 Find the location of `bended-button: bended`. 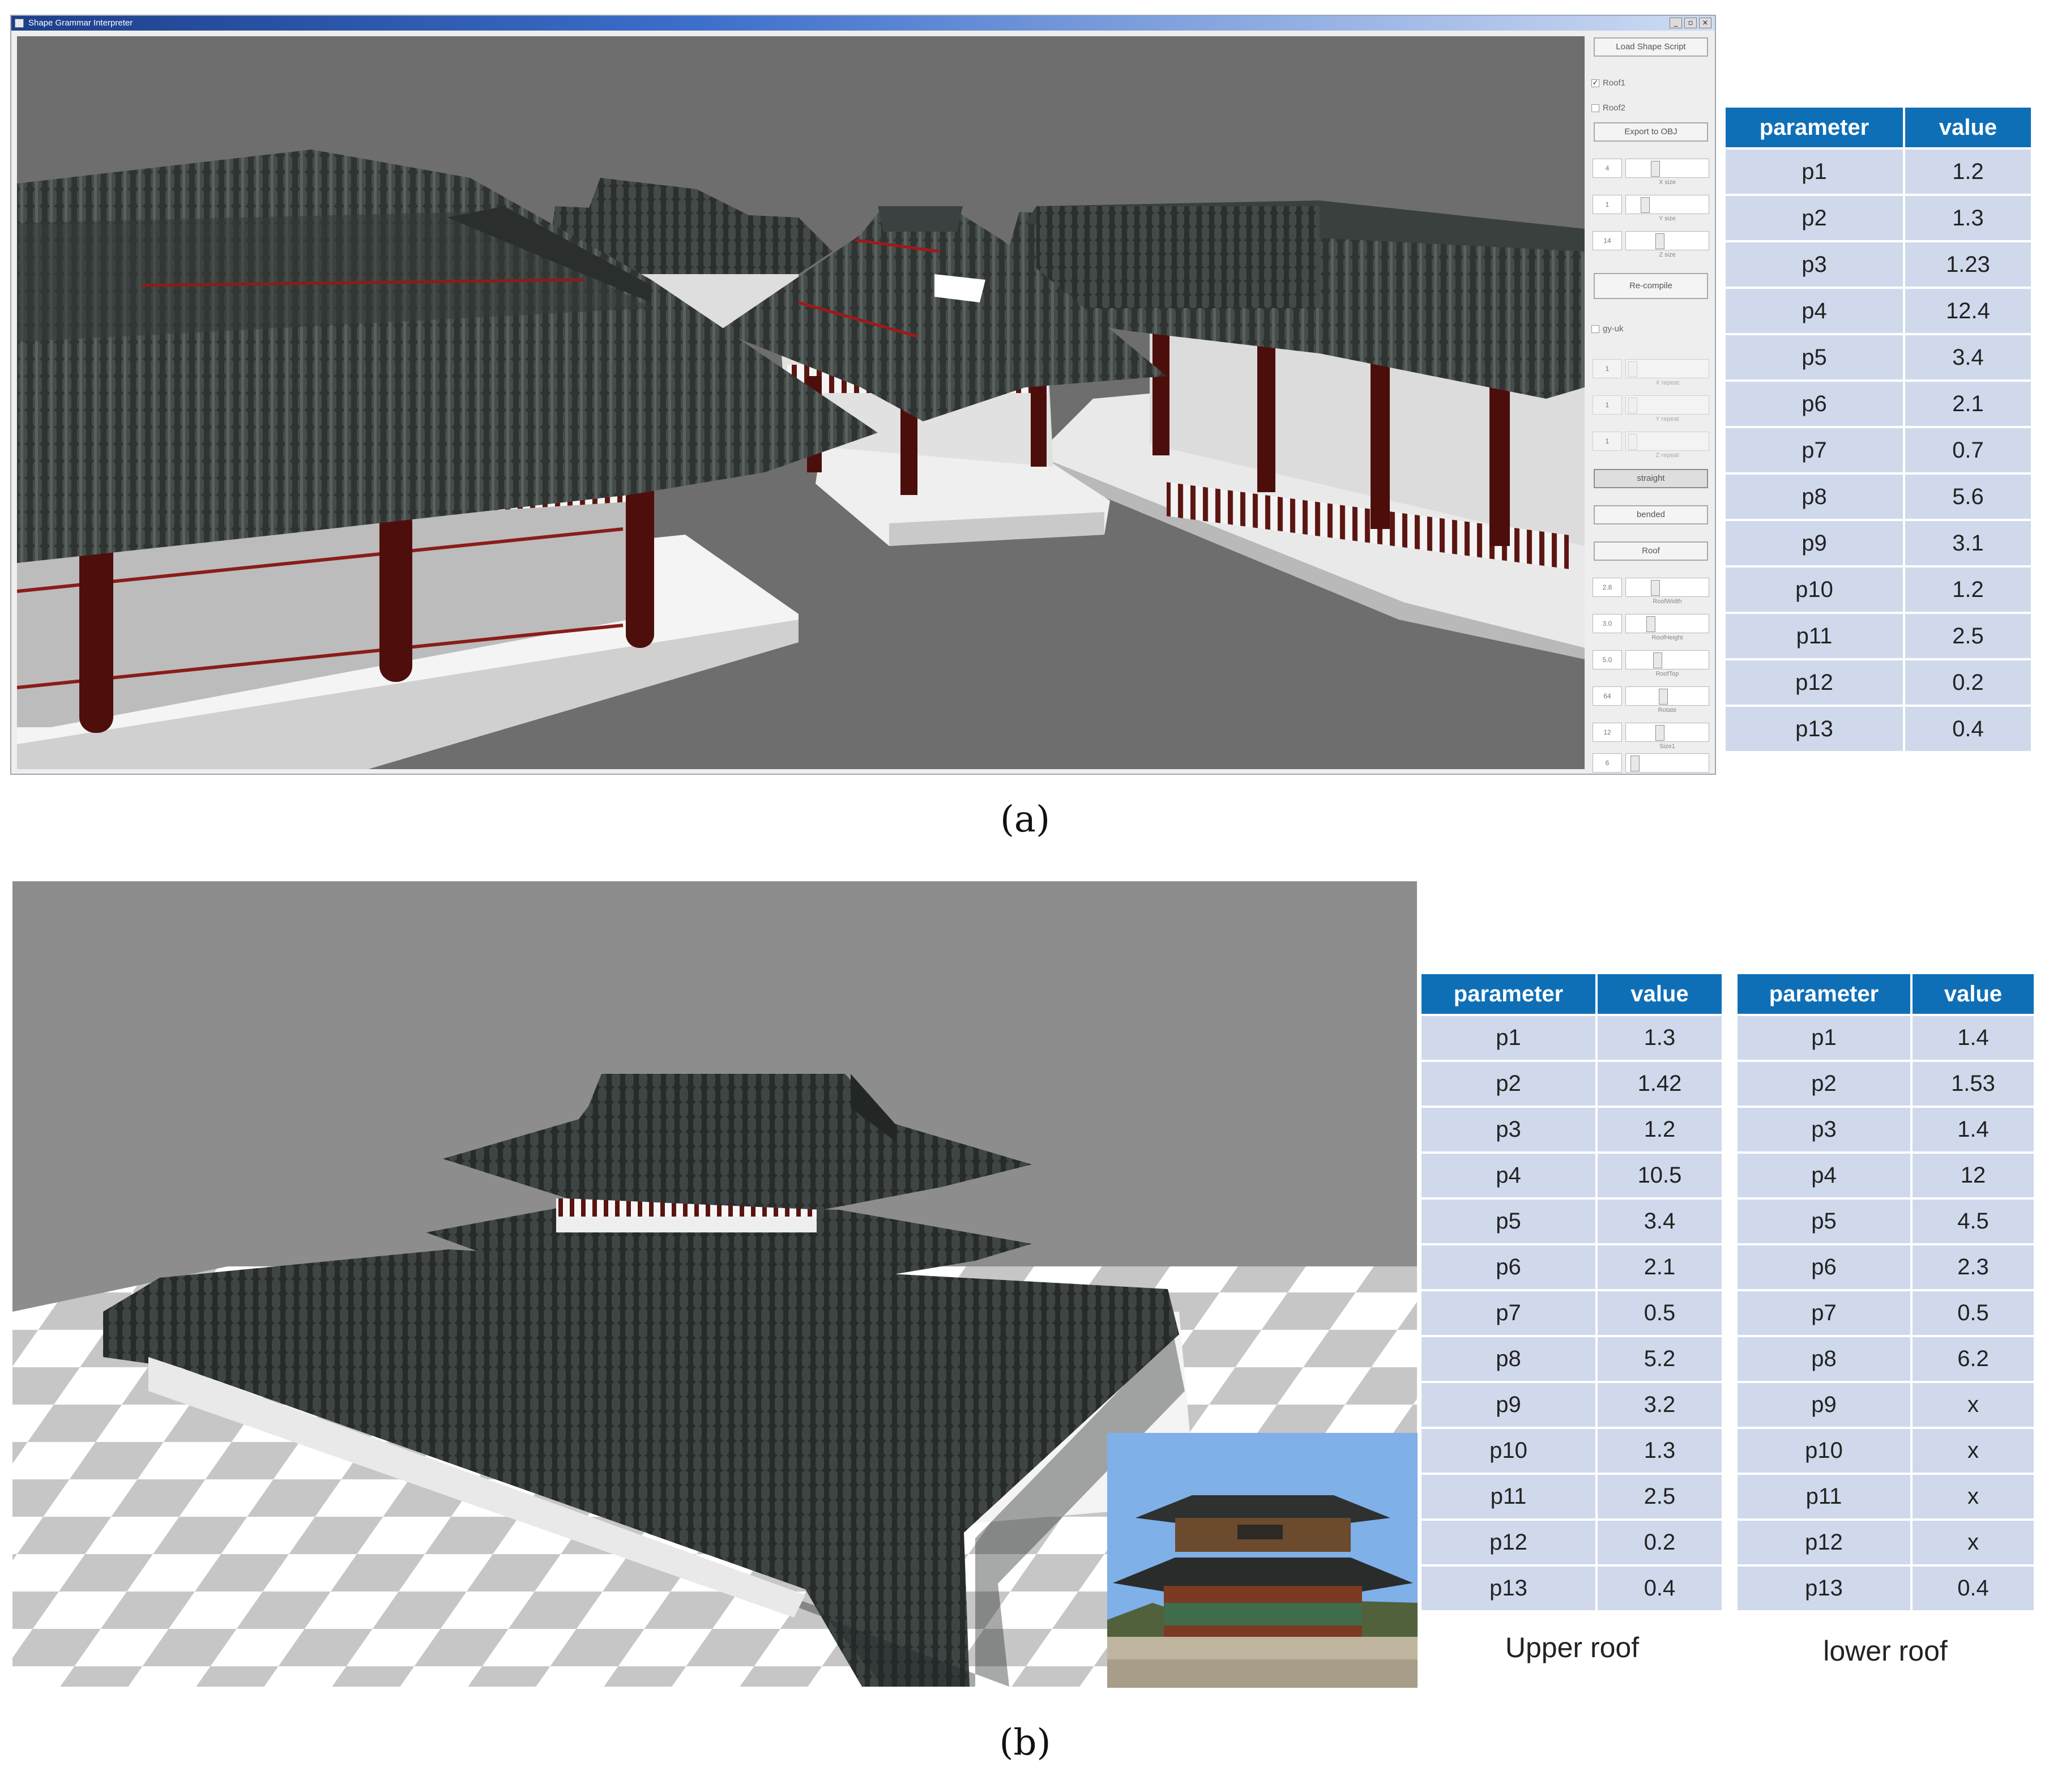

bended-button: bended is located at coordinates (1651, 514).